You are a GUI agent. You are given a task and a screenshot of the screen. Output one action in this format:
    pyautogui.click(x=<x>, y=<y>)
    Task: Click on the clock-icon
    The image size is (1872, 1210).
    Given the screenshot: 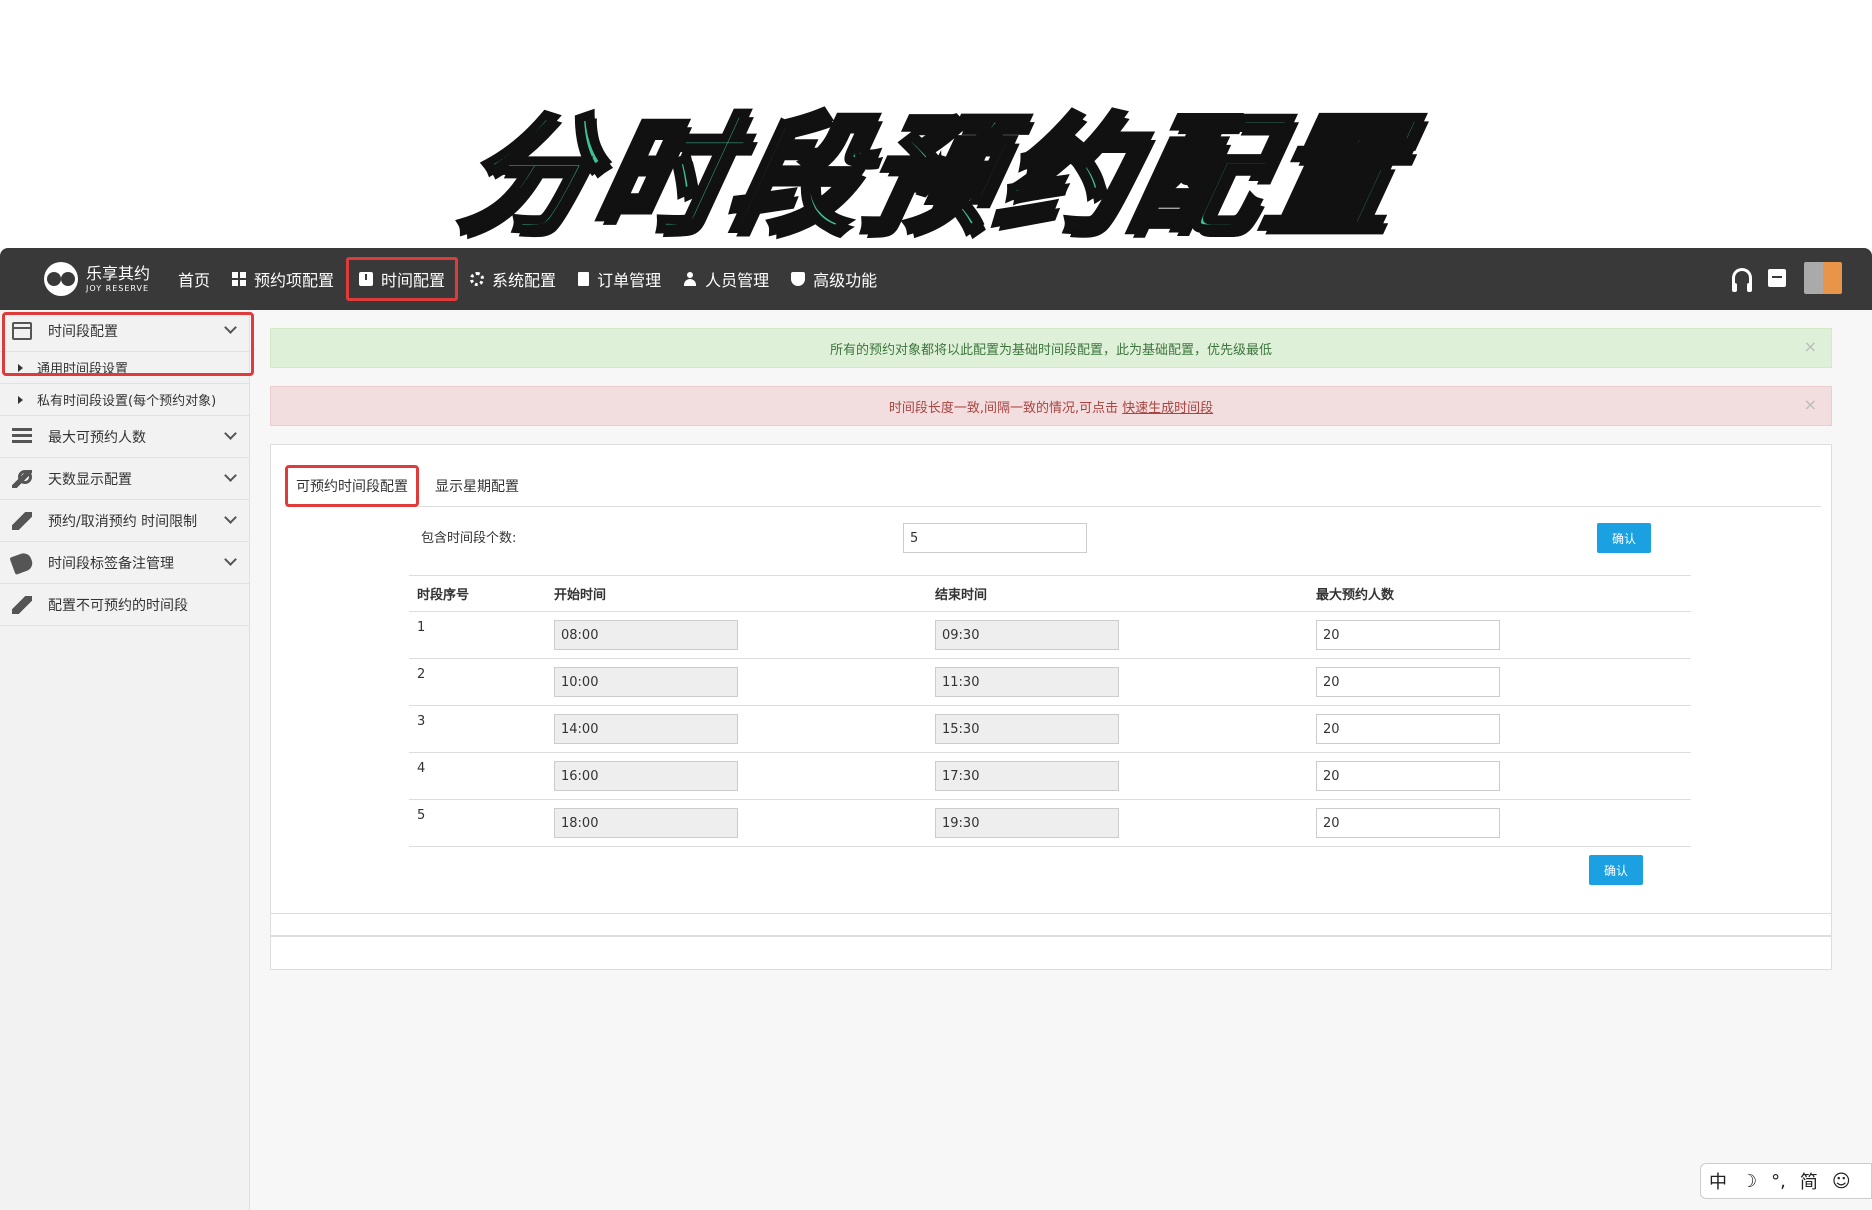 What is the action you would take?
    pyautogui.click(x=366, y=279)
    